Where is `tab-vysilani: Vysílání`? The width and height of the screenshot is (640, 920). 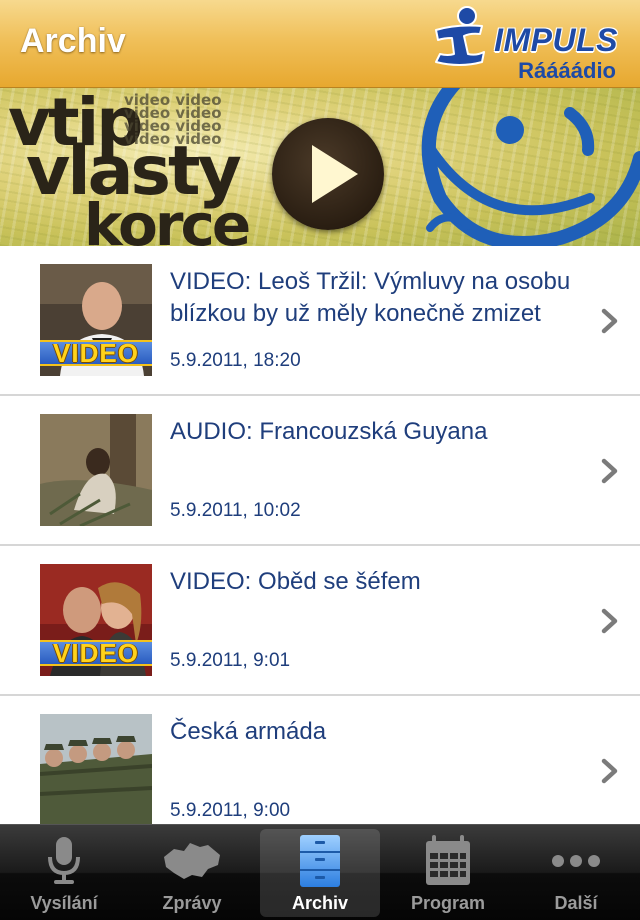
tab-vysilani: Vysílání is located at coordinates (64, 873).